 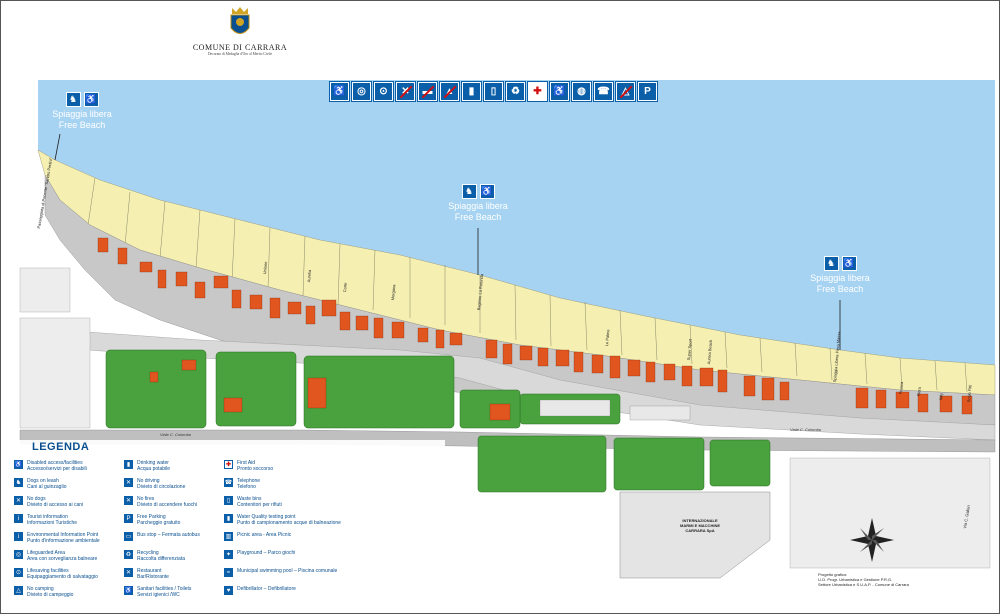 I want to click on legend-item: △ No camping Divieto di campeggio, so click(x=66, y=592).